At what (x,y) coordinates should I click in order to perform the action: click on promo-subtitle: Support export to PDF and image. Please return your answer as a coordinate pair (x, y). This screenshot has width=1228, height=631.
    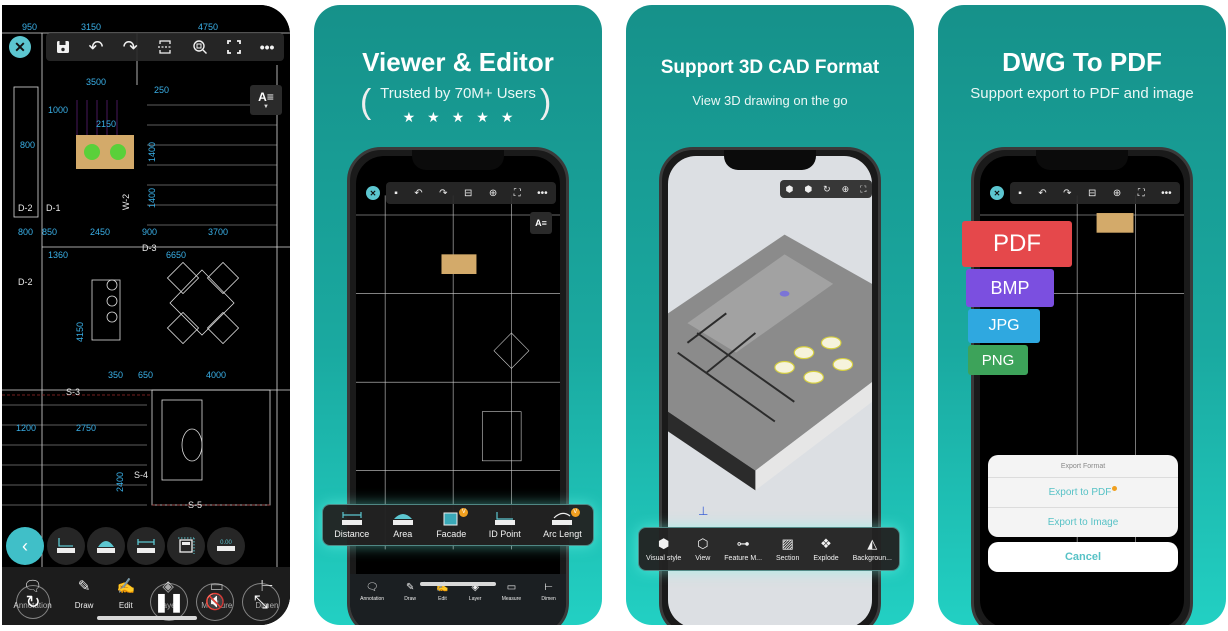
    Looking at the image, I should click on (1082, 93).